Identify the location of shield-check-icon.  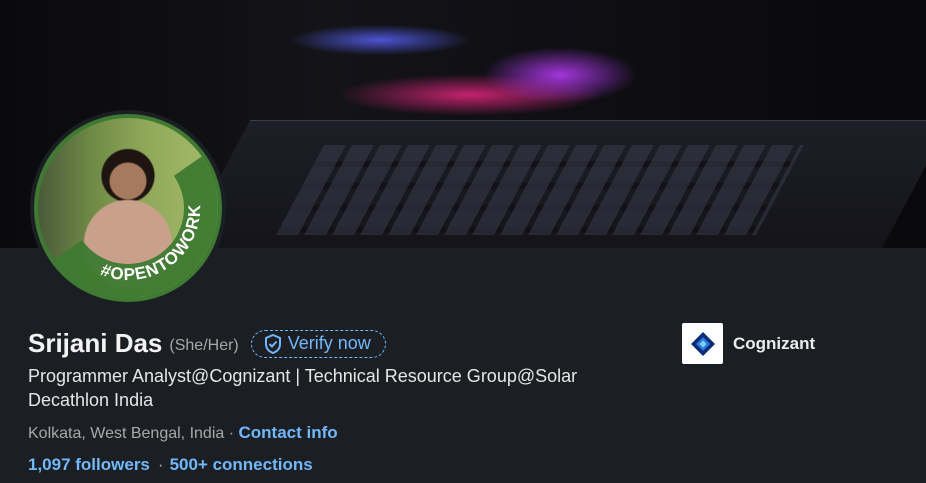
(272, 343).